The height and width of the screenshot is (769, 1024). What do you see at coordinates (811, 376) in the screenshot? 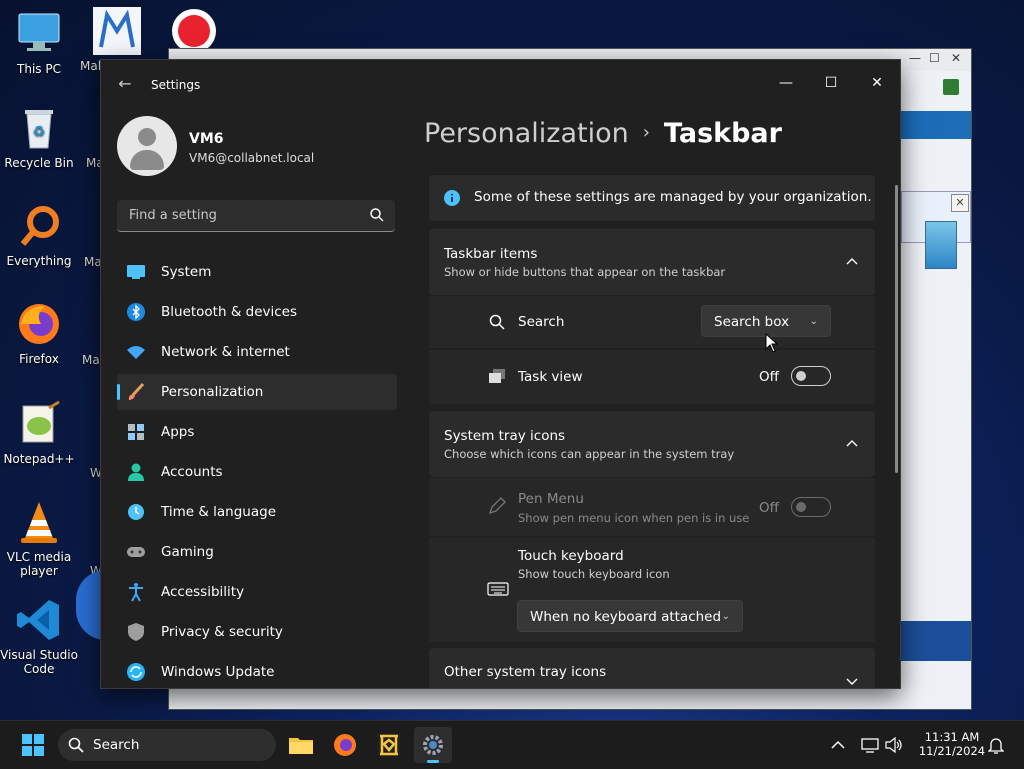
I see `task-view-toggle` at bounding box center [811, 376].